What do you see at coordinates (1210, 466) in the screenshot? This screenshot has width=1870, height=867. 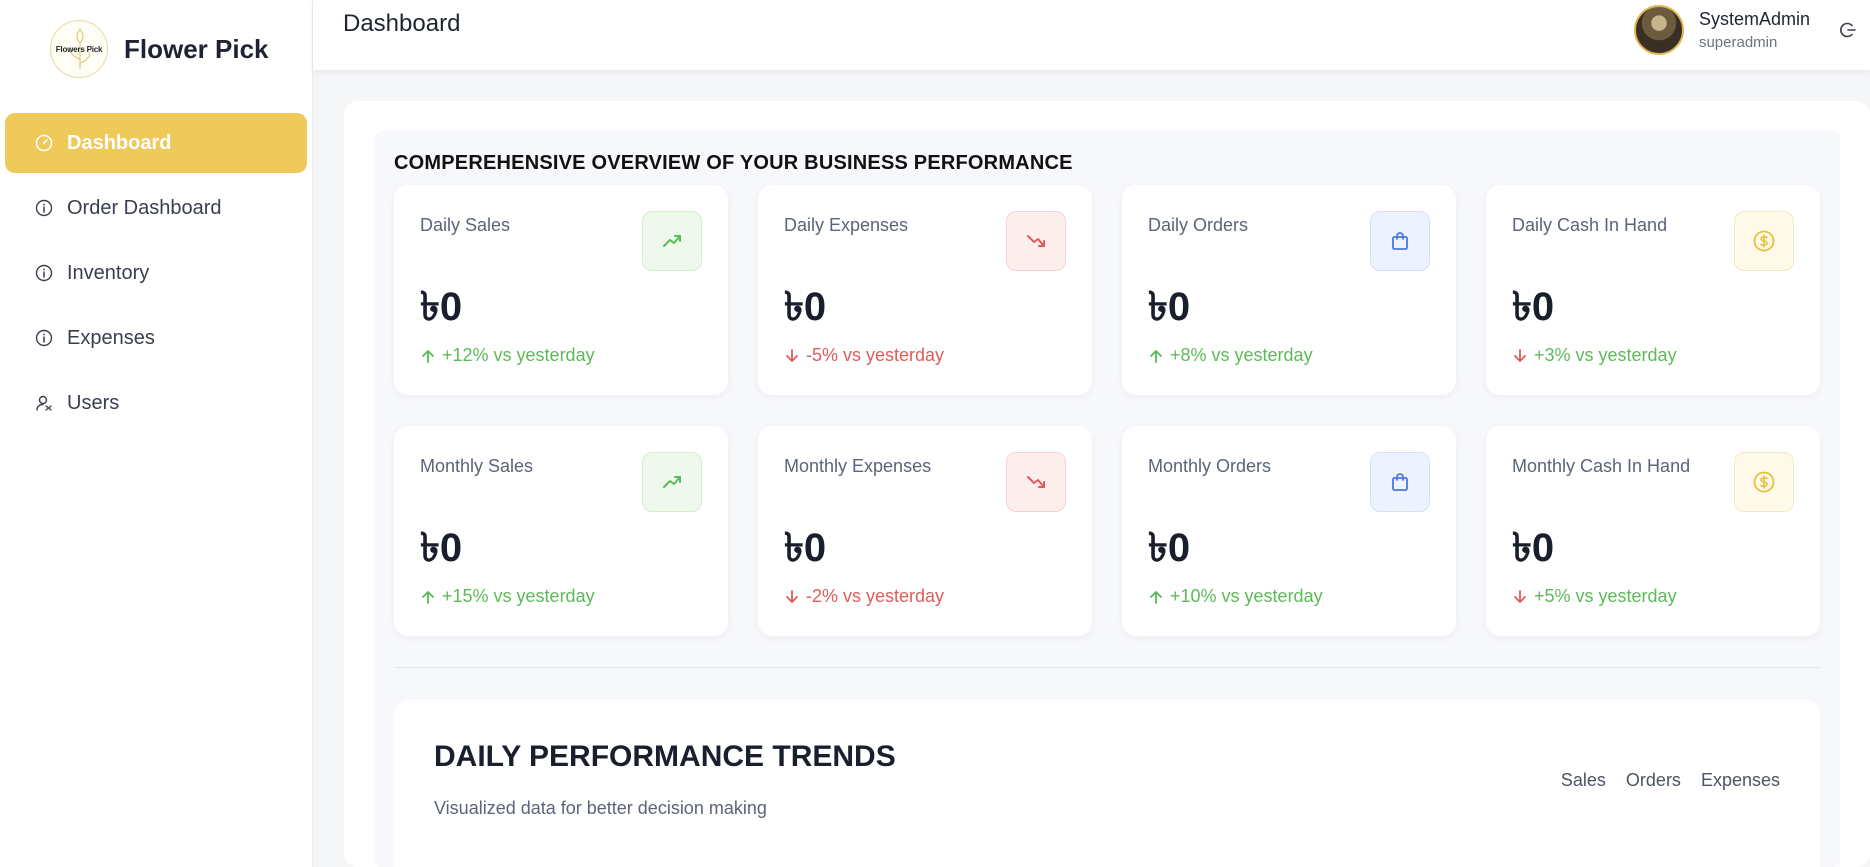 I see `card-label: Monthly Orders` at bounding box center [1210, 466].